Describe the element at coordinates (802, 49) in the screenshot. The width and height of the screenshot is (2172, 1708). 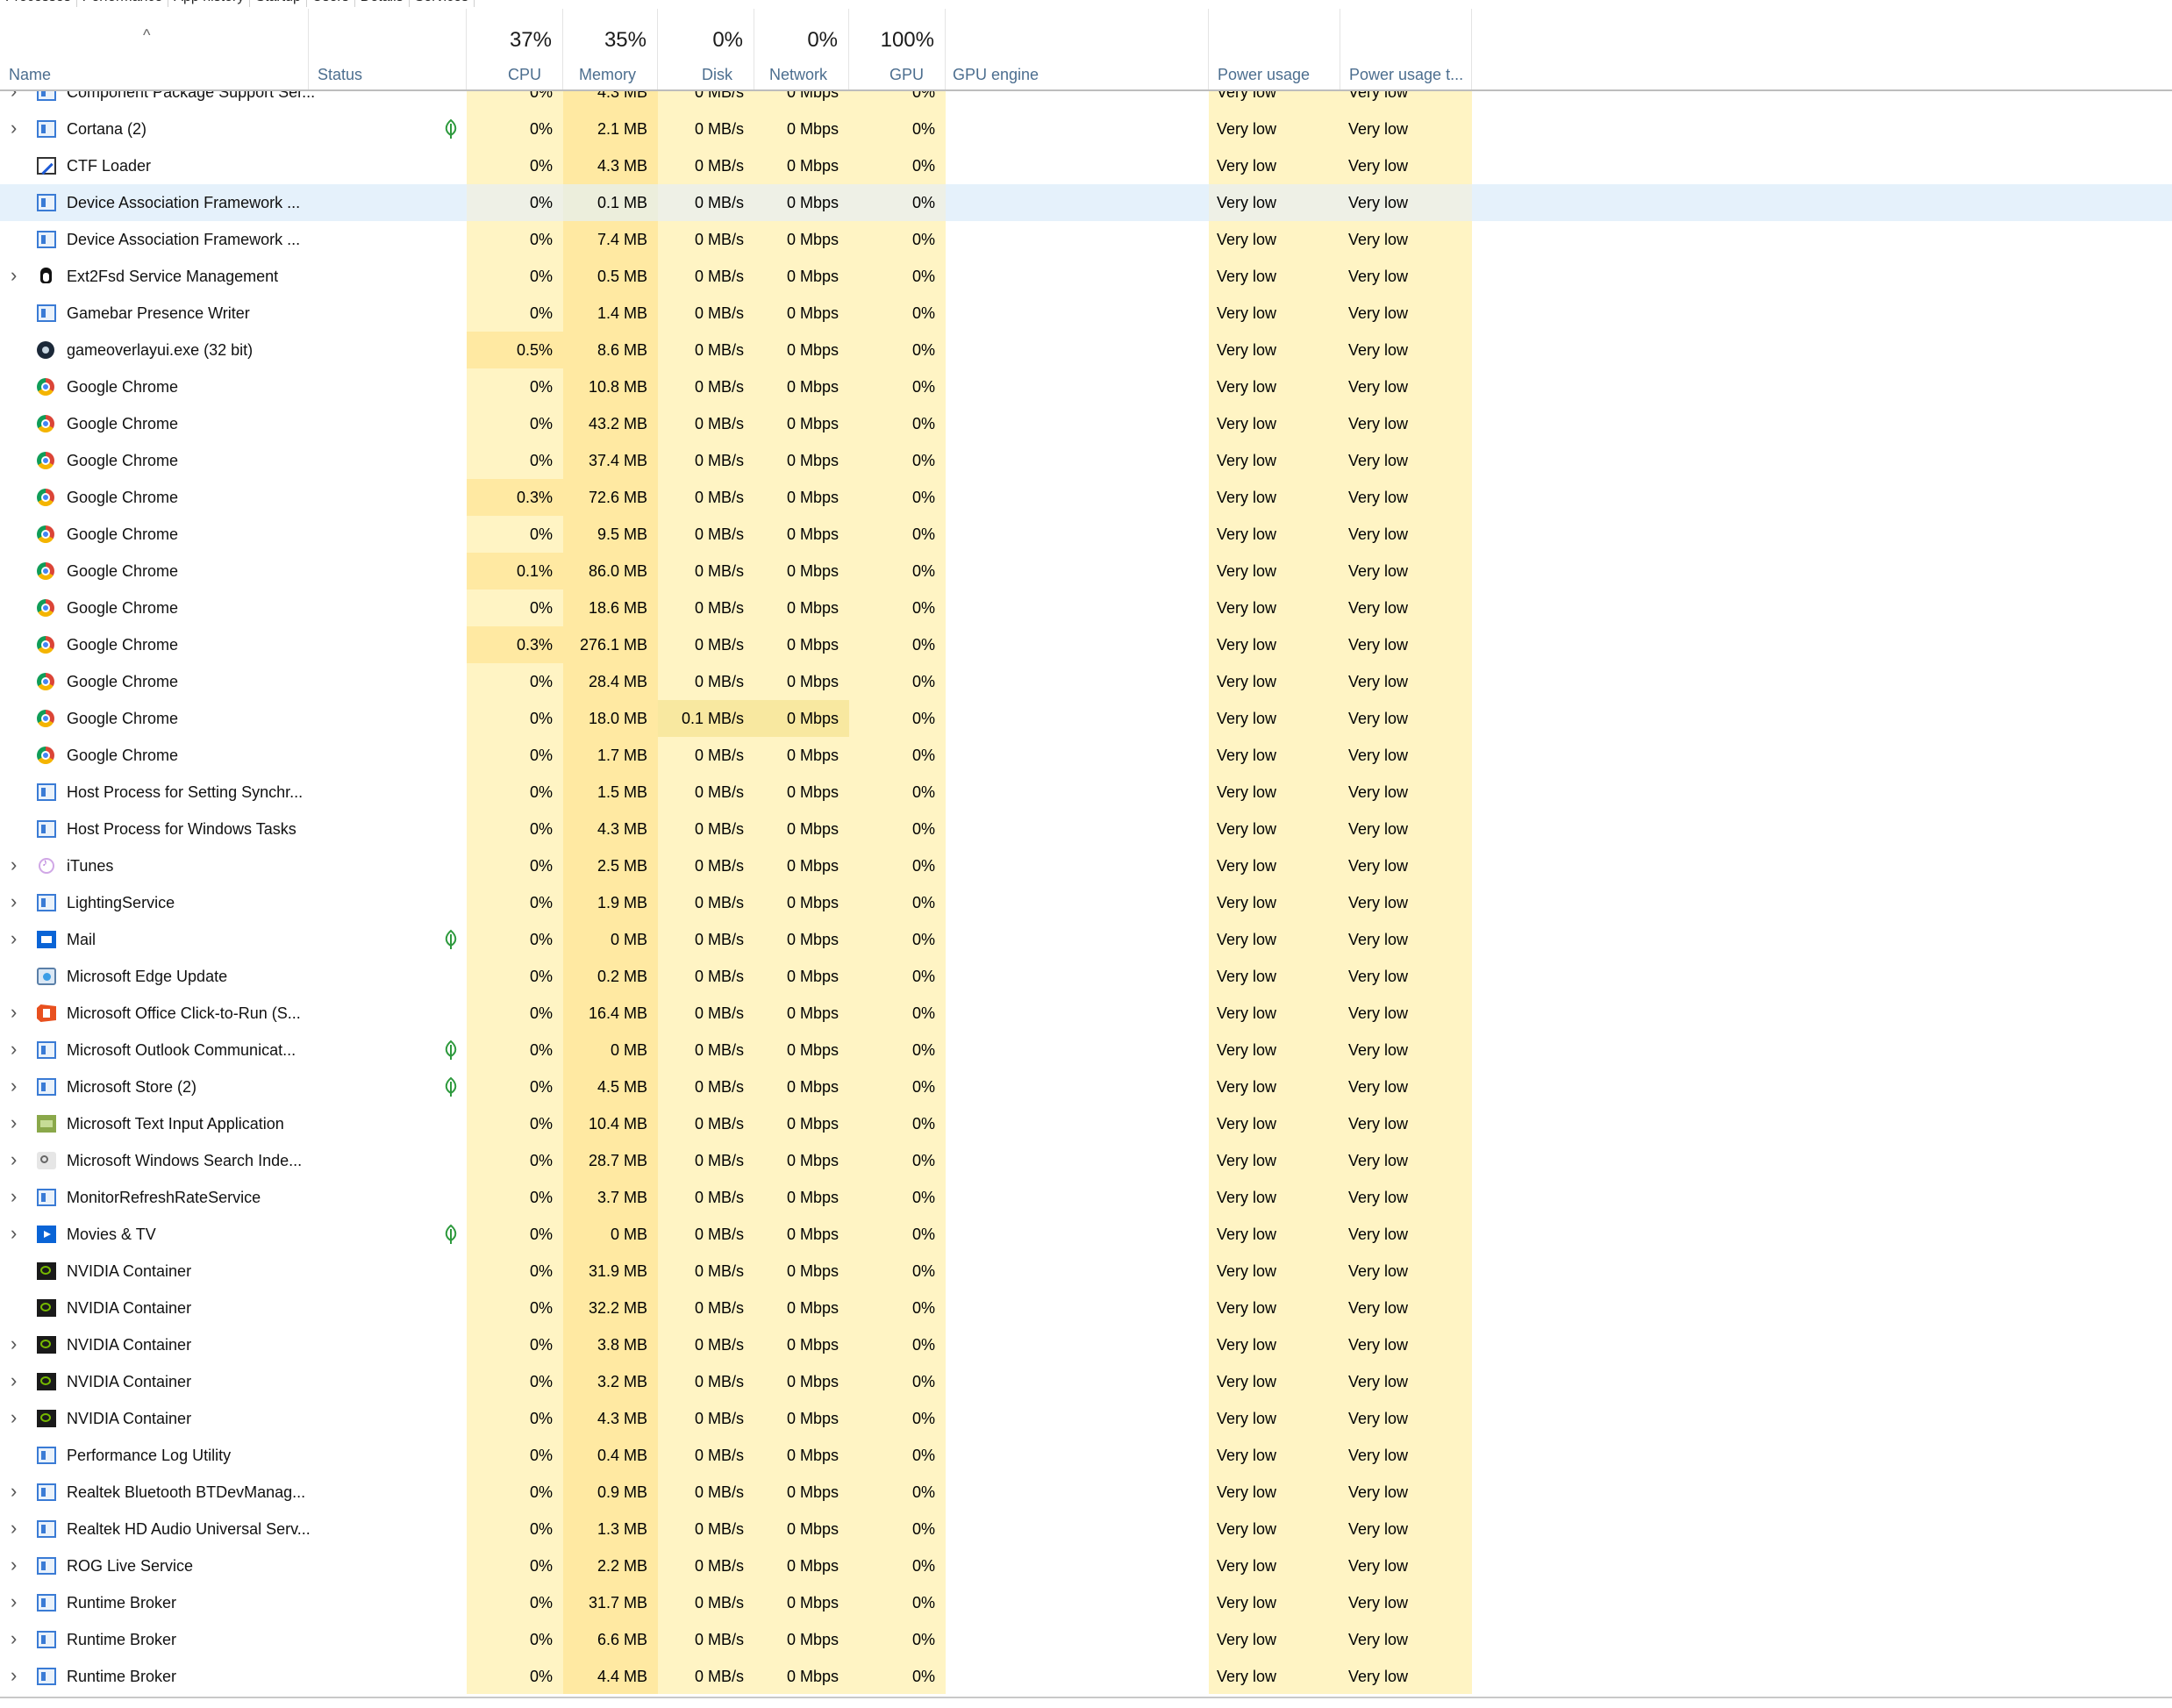
I see `network-column-header: 0% Network` at that location.